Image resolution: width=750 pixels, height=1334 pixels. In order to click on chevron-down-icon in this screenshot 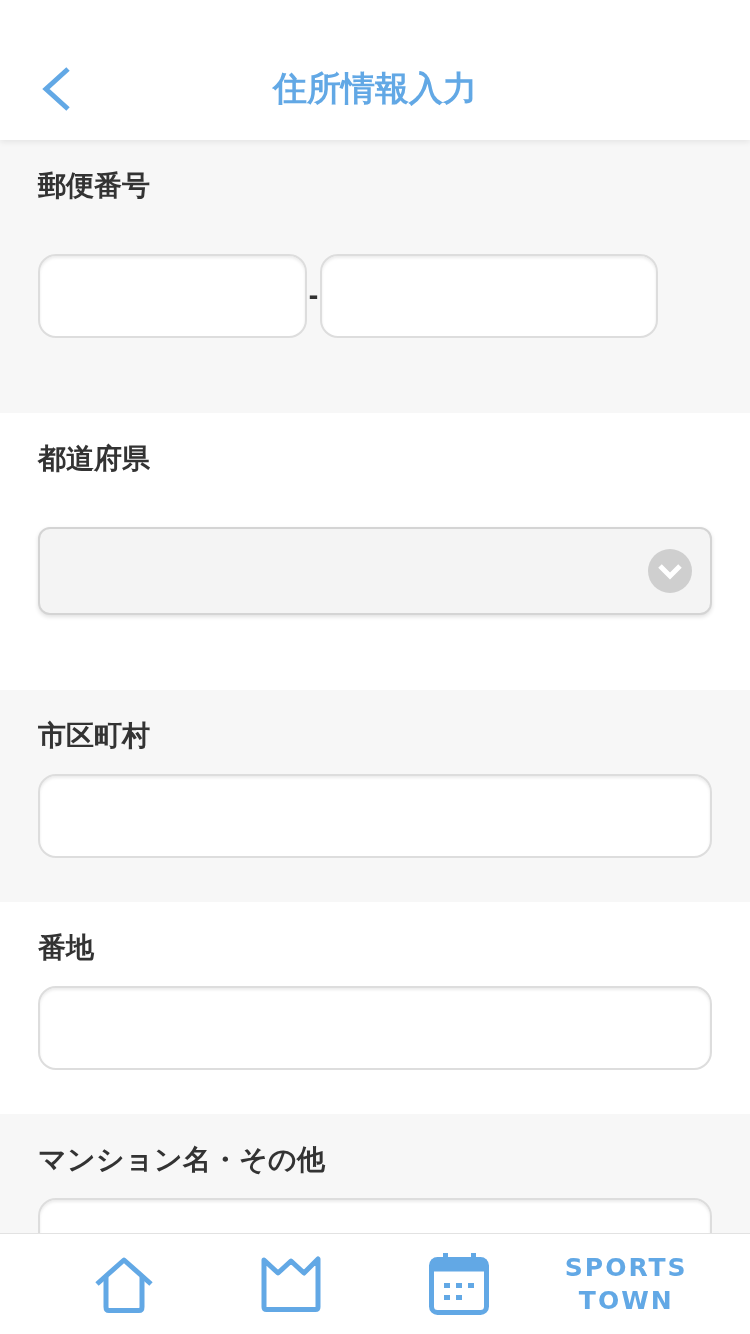, I will do `click(670, 571)`.